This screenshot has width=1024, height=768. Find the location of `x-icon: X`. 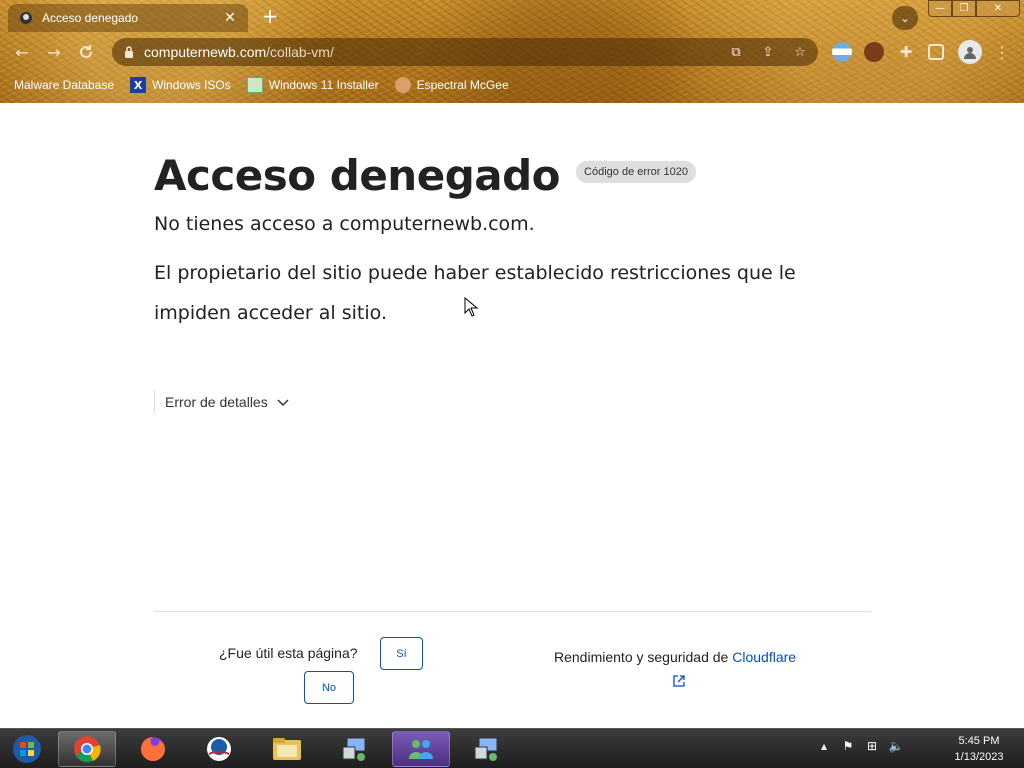

x-icon: X is located at coordinates (138, 85).